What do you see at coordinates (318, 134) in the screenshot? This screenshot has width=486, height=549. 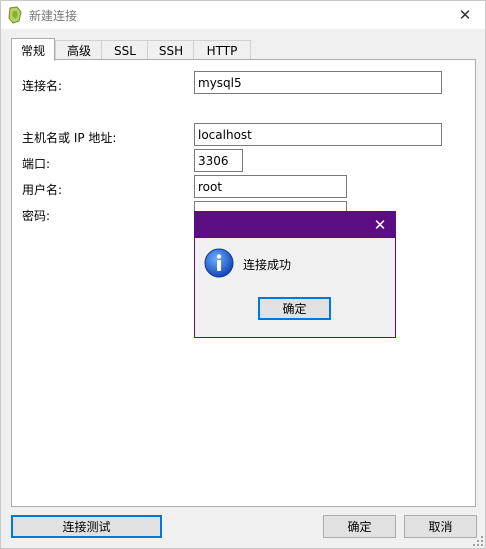 I see `host-input: localhost` at bounding box center [318, 134].